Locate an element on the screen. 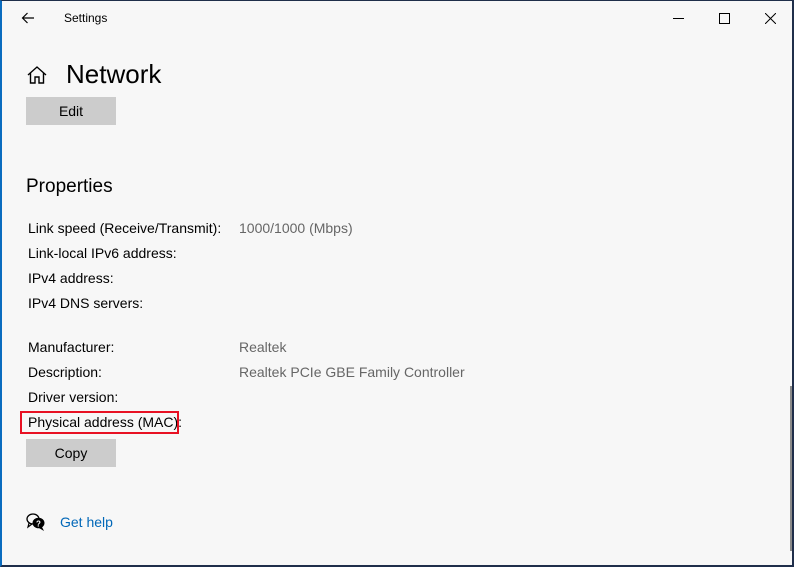 The height and width of the screenshot is (567, 794). page-title: Network is located at coordinates (114, 74).